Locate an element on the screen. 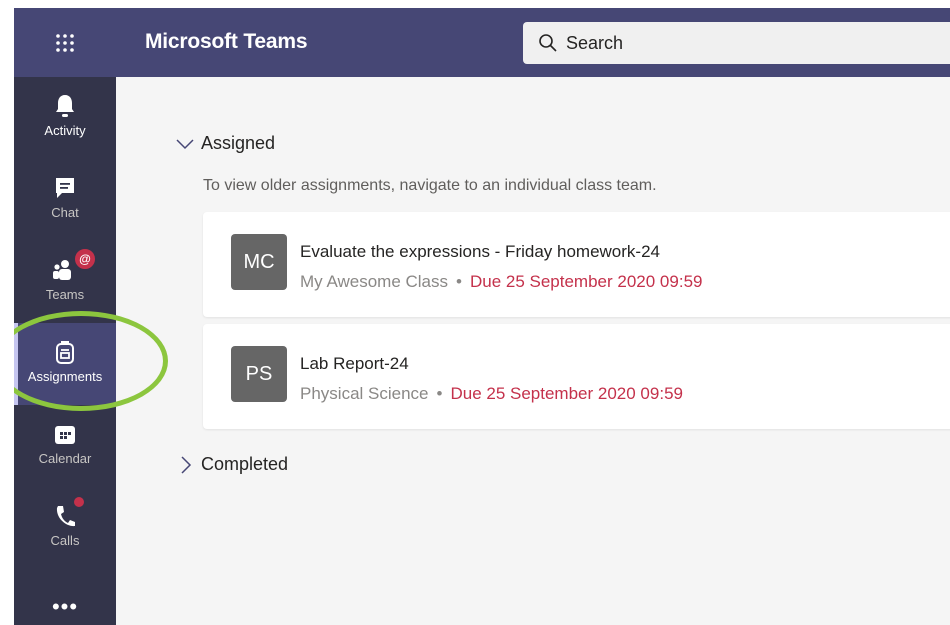 The height and width of the screenshot is (625, 950). teams-icon: @ is located at coordinates (75, 266).